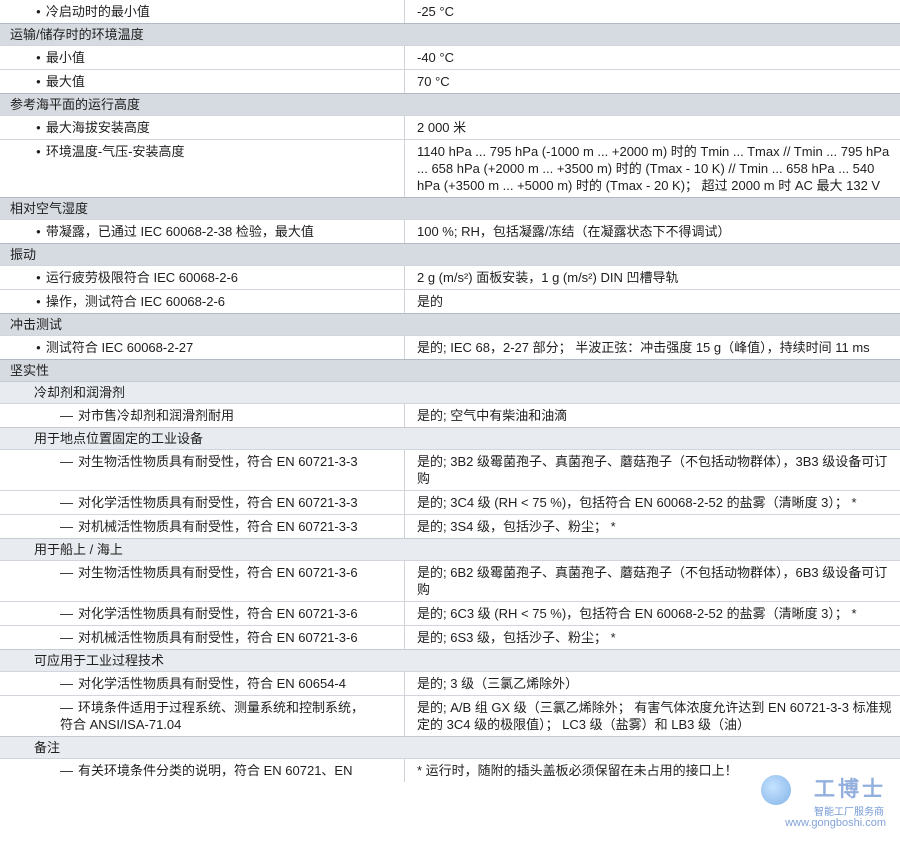 This screenshot has height=843, width=900. Describe the element at coordinates (849, 812) in the screenshot. I see `watermark-subtitle: 智能工厂服务商` at that location.